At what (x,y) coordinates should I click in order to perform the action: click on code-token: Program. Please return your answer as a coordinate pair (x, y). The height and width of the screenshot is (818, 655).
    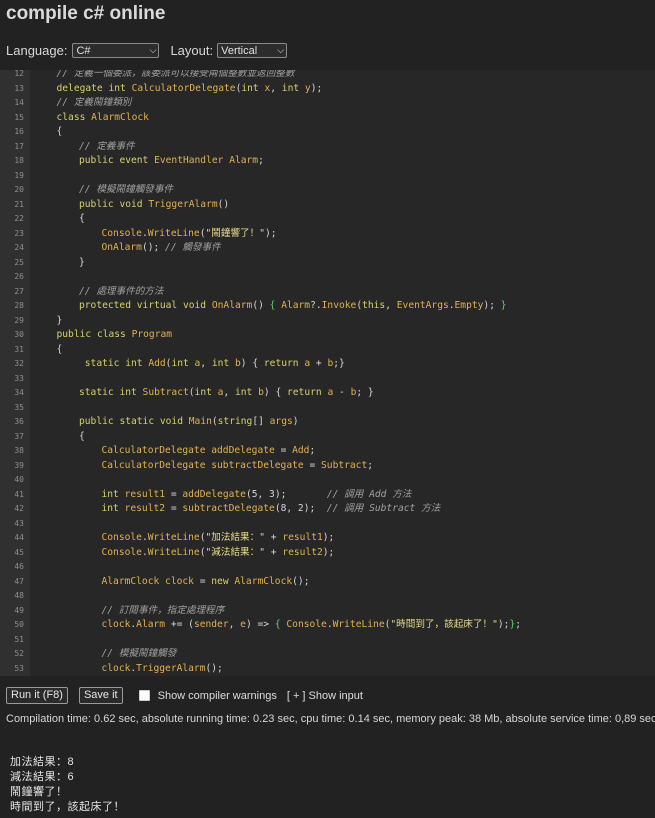
    Looking at the image, I should click on (152, 334).